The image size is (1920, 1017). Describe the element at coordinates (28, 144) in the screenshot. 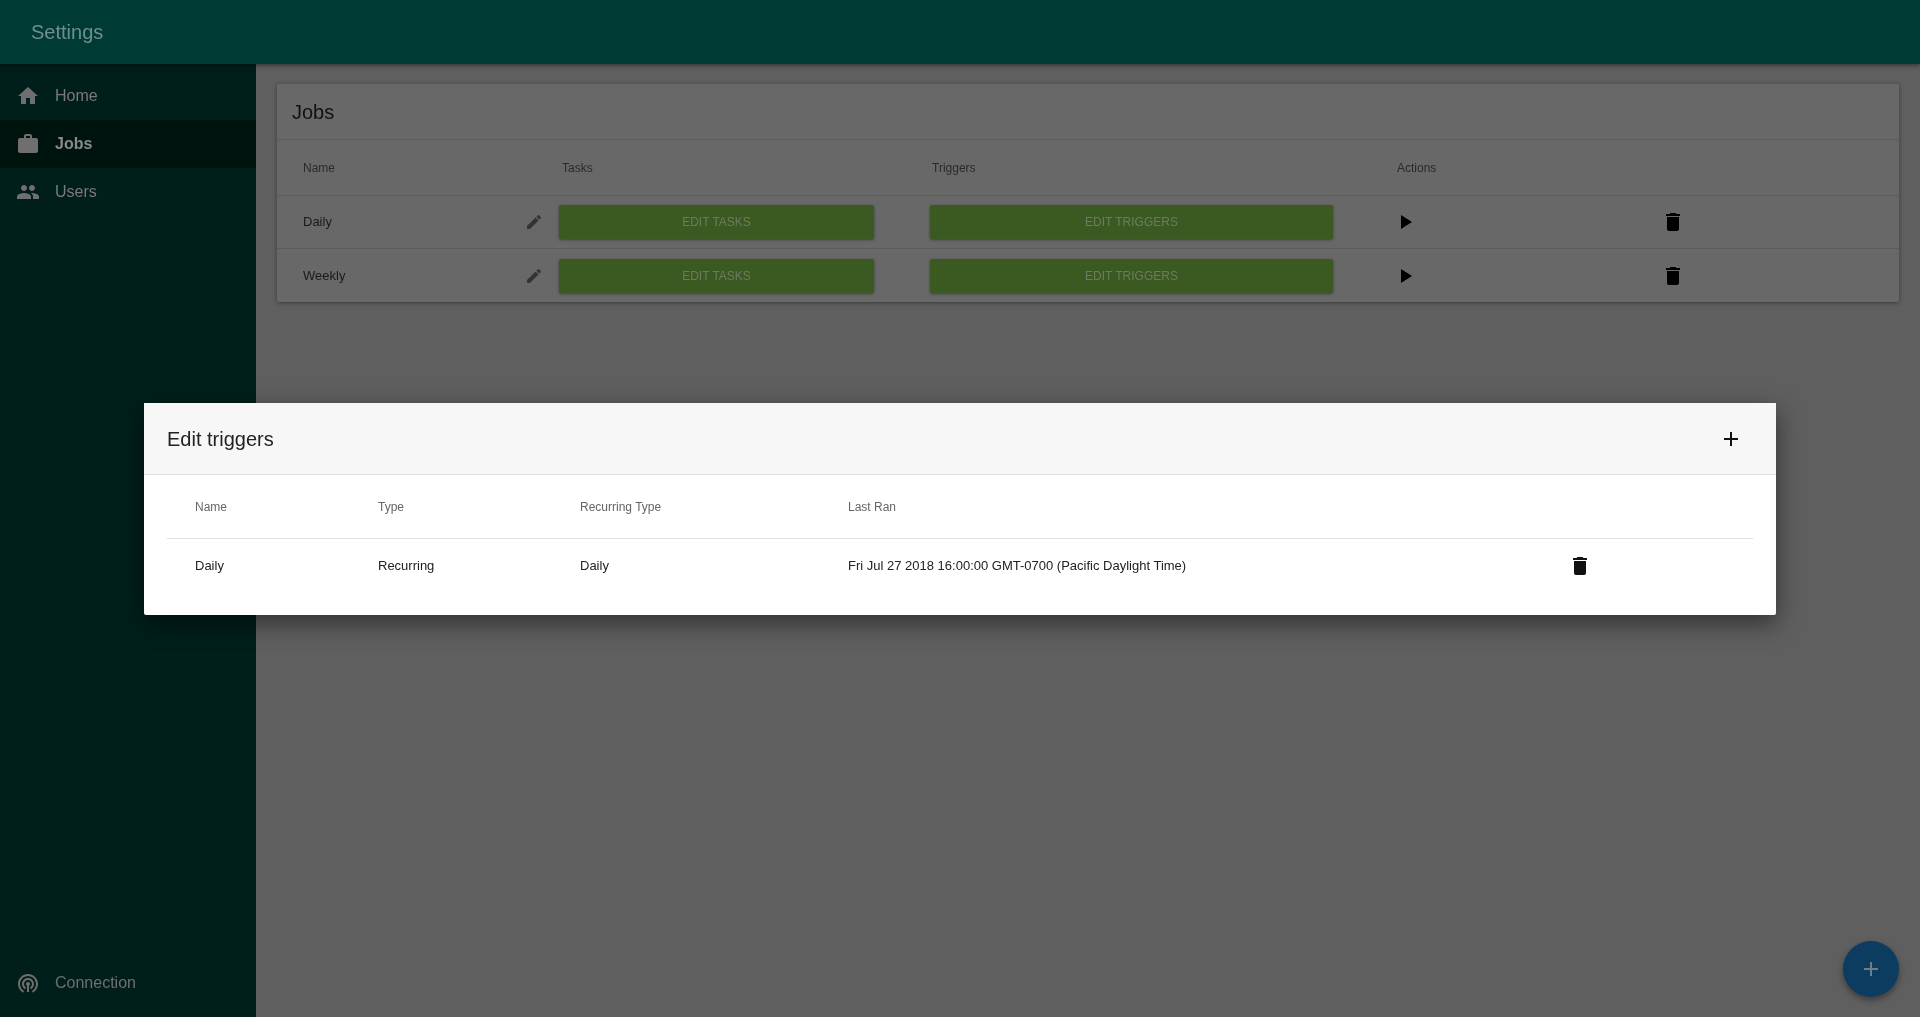

I see `briefcase-icon` at that location.